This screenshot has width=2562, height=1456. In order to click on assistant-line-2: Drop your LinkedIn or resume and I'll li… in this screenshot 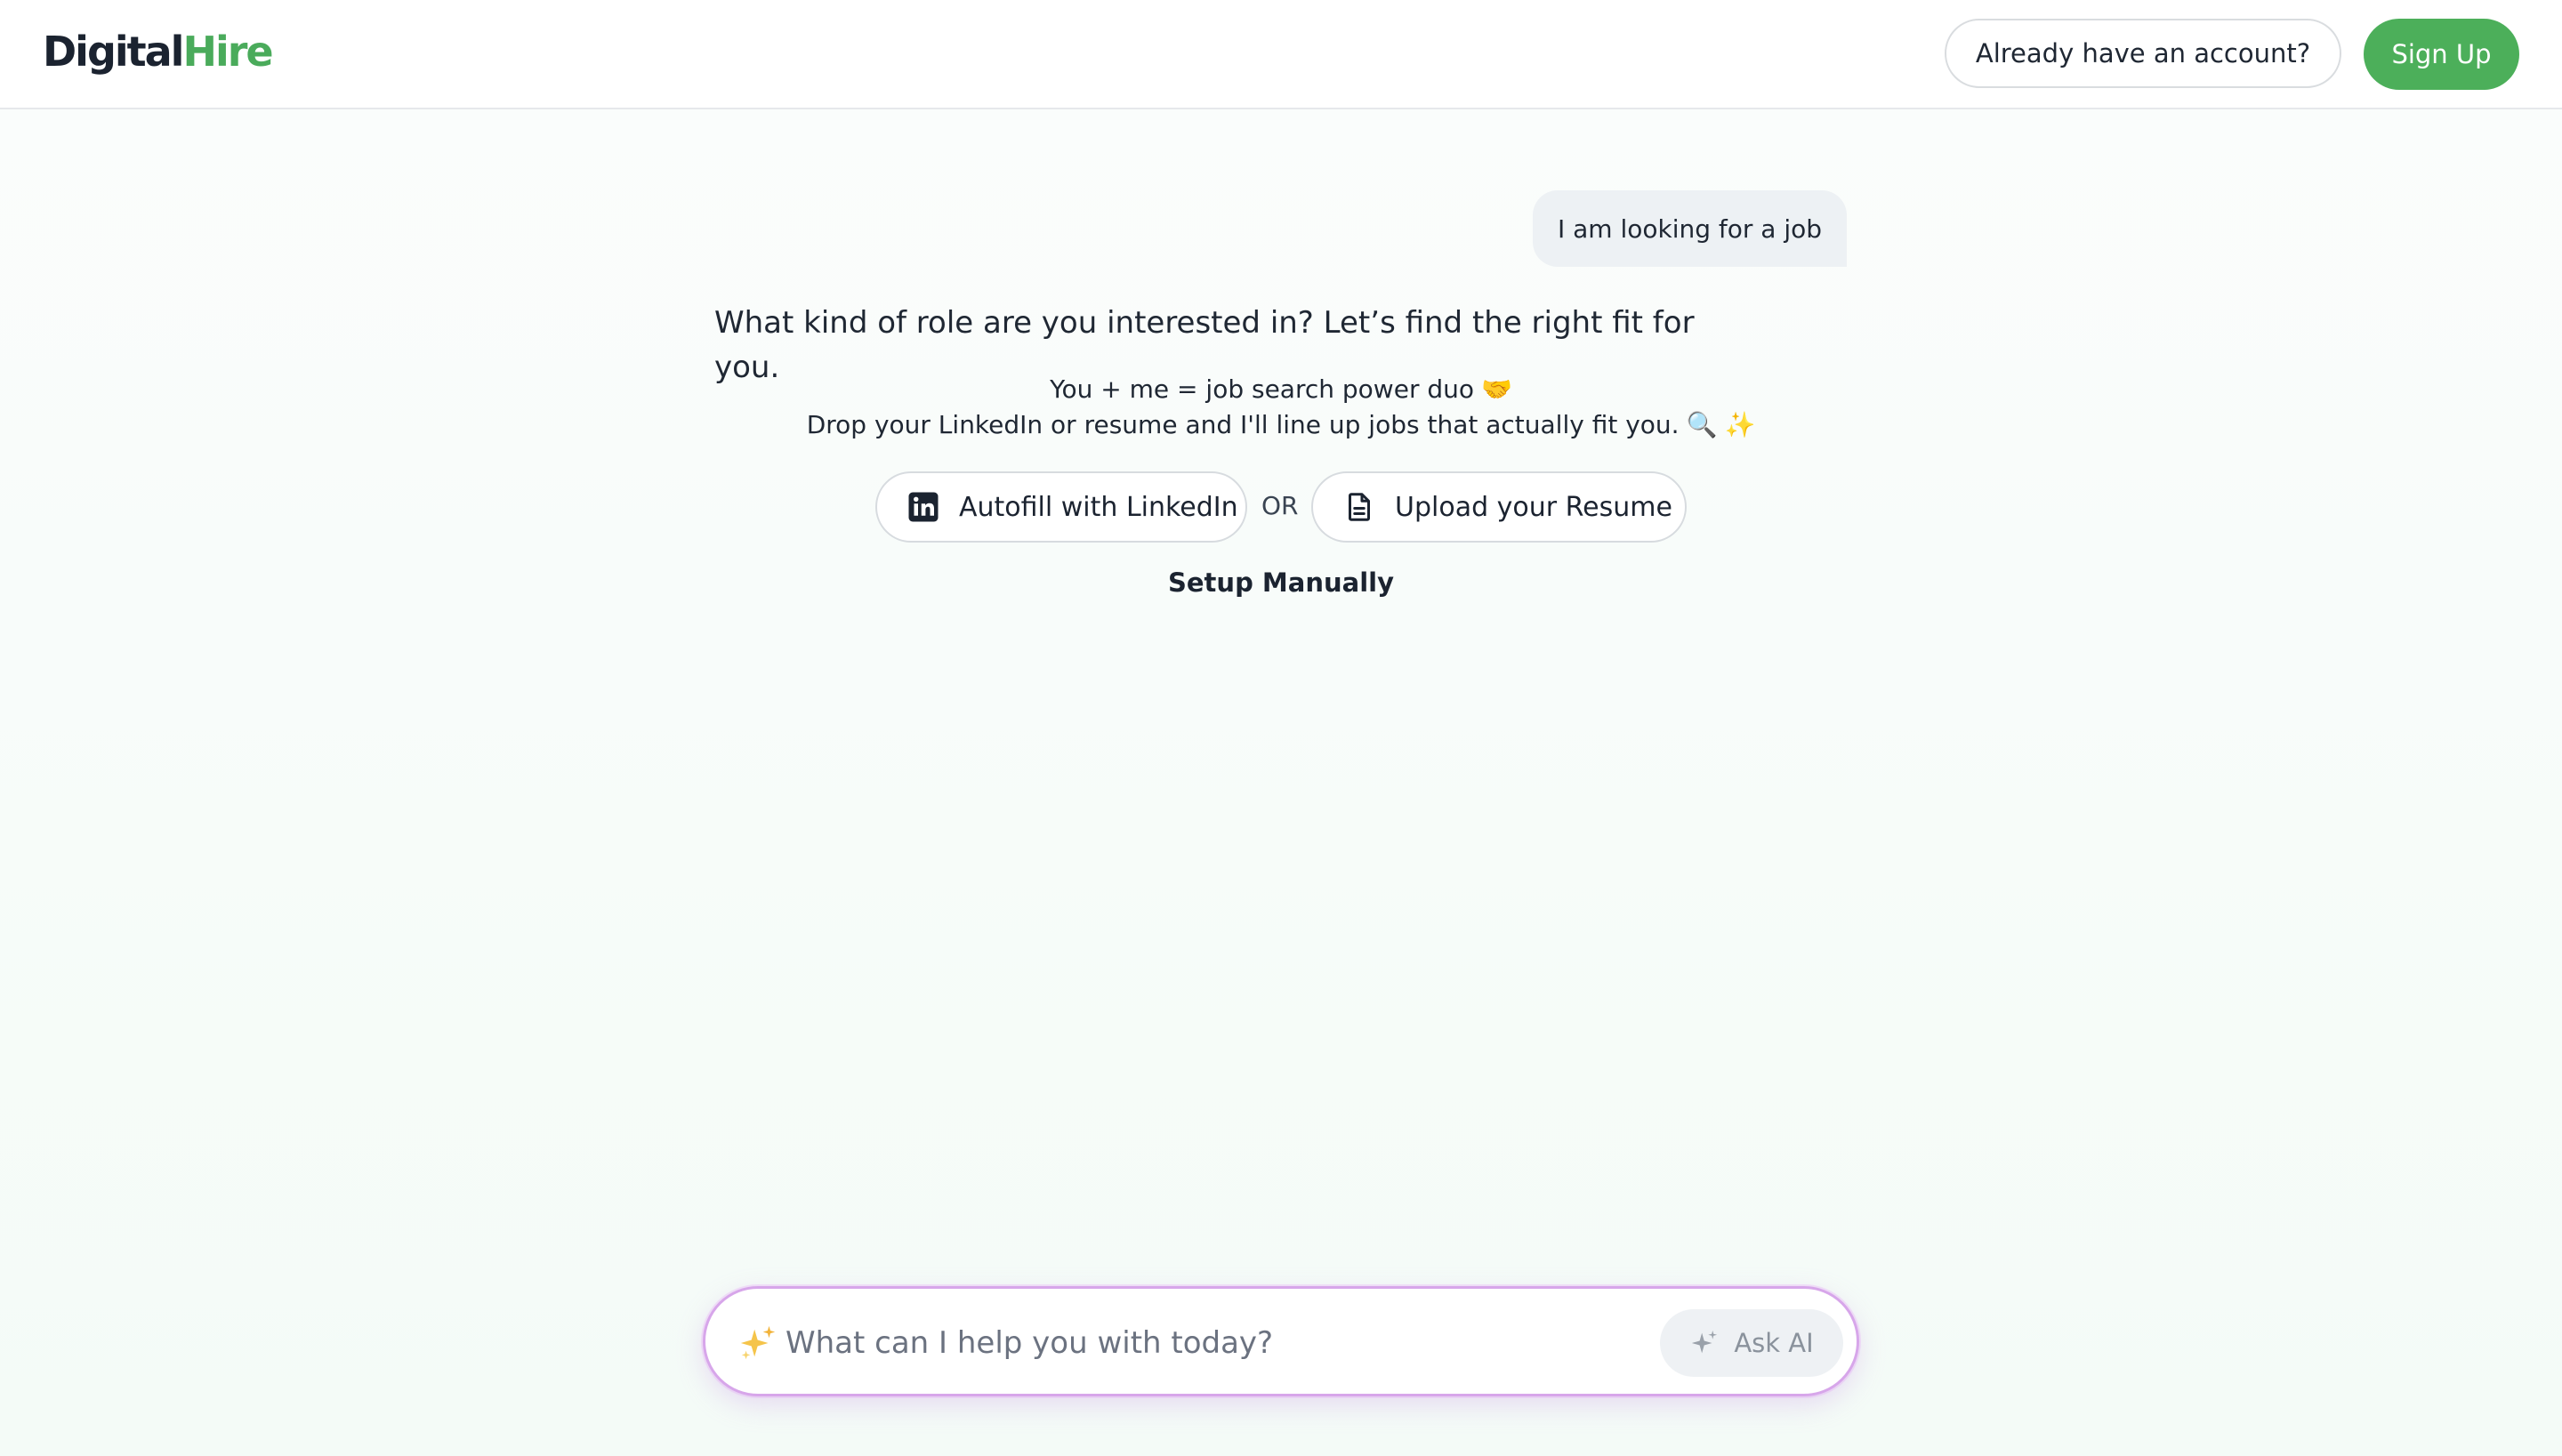, I will do `click(1281, 425)`.